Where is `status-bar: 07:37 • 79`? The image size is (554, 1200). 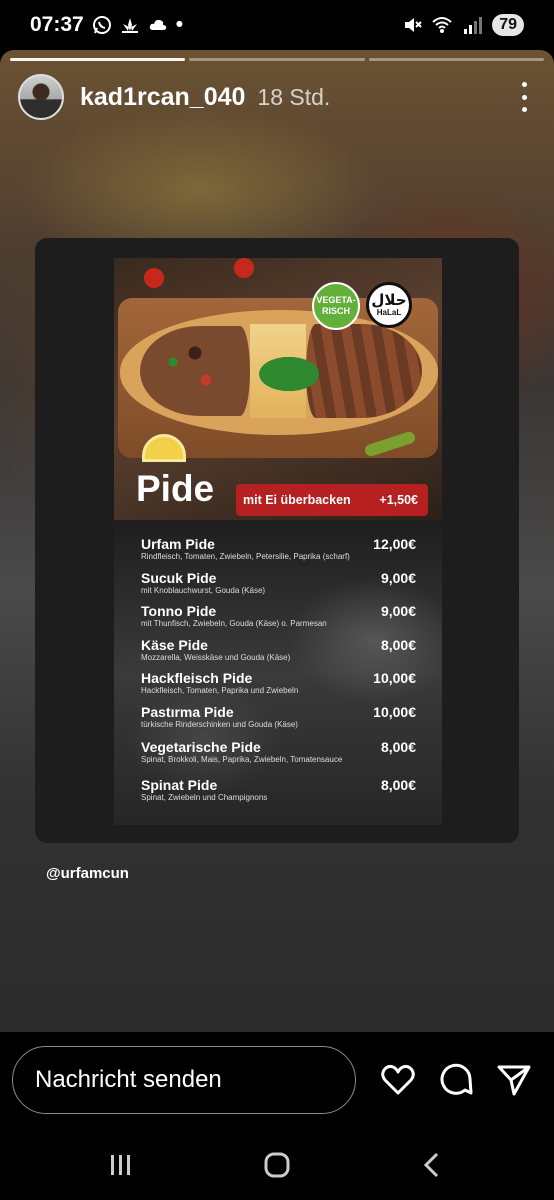 status-bar: 07:37 • 79 is located at coordinates (277, 25).